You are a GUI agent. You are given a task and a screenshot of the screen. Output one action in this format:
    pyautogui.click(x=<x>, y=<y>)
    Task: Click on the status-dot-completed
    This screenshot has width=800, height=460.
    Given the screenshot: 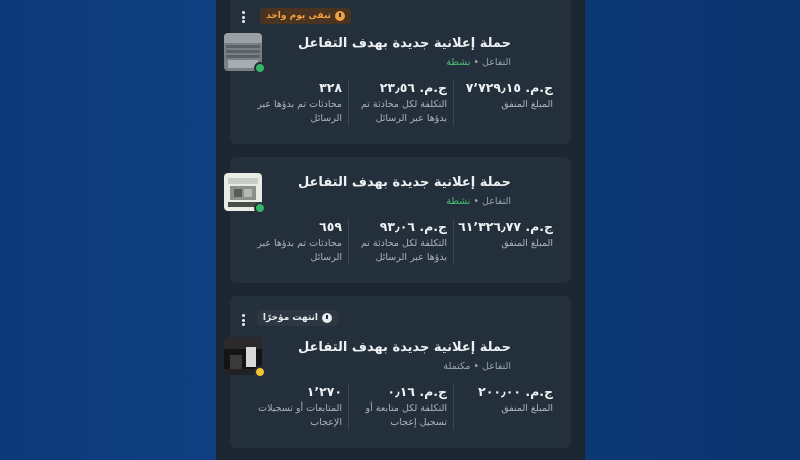 What is the action you would take?
    pyautogui.click(x=260, y=372)
    